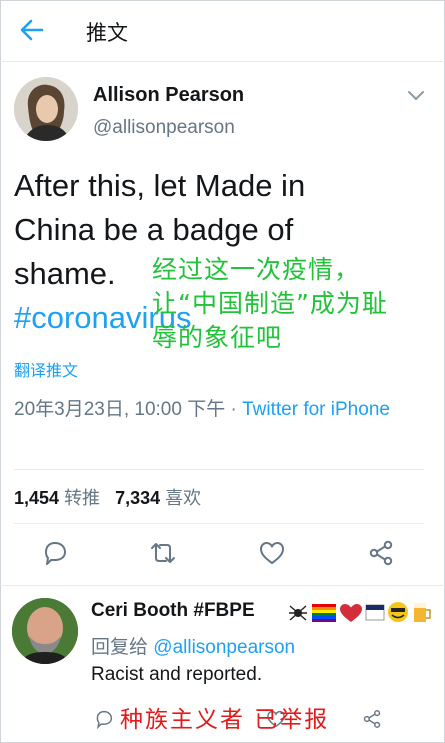  I want to click on smiley-emoji-icon, so click(398, 612).